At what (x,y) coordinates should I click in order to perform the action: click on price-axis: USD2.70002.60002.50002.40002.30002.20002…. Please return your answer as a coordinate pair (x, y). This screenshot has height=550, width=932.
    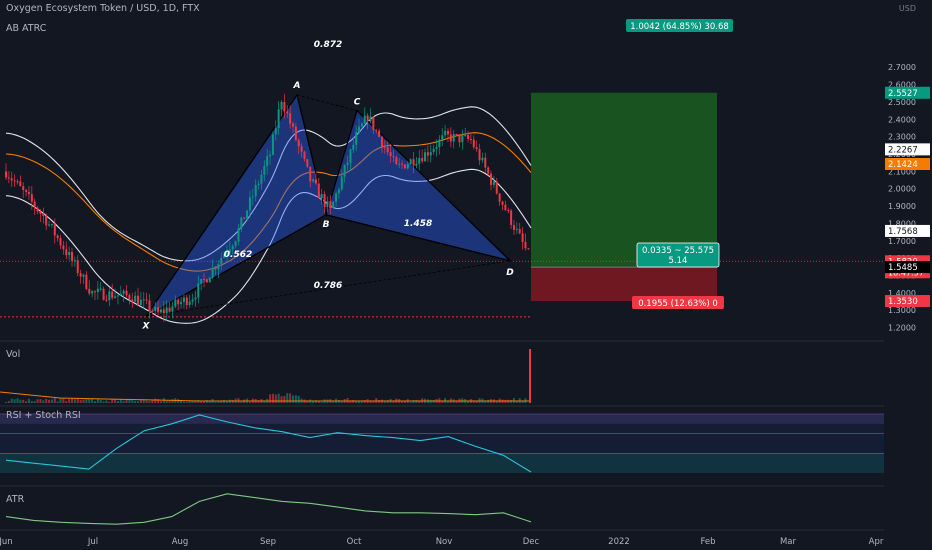
    Looking at the image, I should click on (908, 275).